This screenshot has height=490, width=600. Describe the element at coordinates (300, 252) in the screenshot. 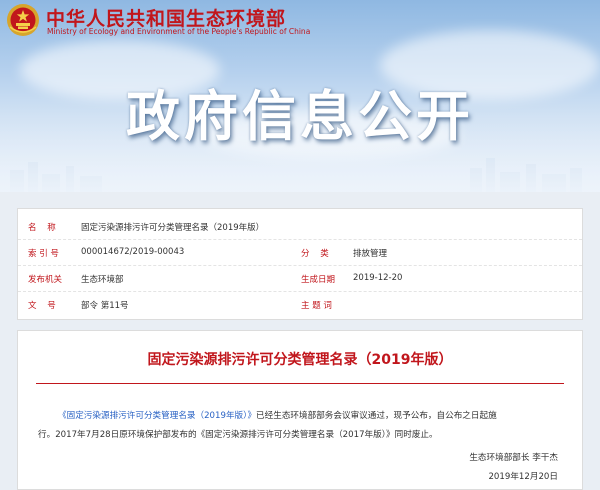

I see `metadata-row-index: 索 引 号 000014672/2019-00043 分 类 排放管理` at that location.